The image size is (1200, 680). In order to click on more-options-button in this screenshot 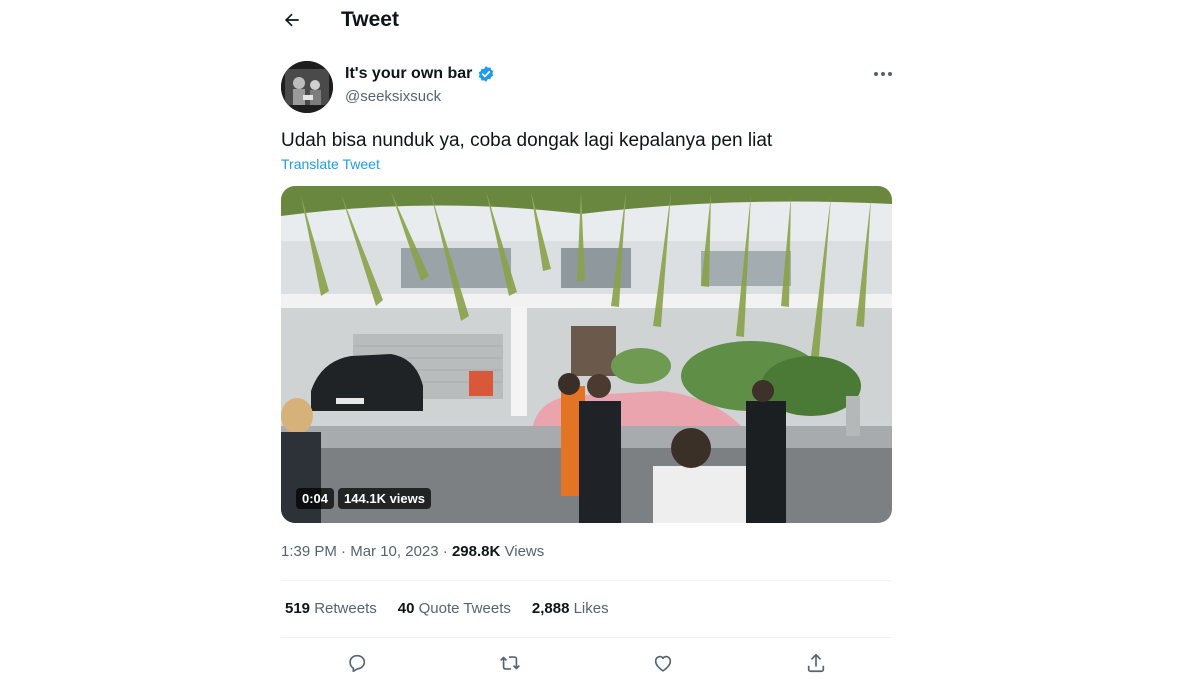, I will do `click(883, 74)`.